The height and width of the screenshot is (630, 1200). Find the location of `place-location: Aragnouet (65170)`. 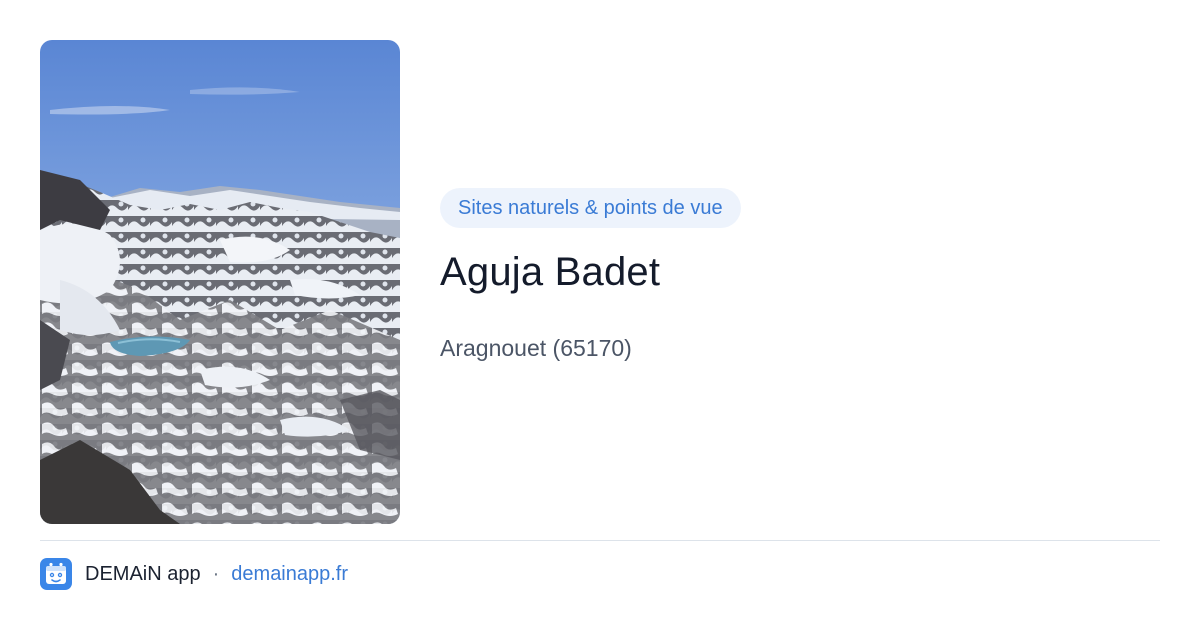

place-location: Aragnouet (65170) is located at coordinates (536, 348).